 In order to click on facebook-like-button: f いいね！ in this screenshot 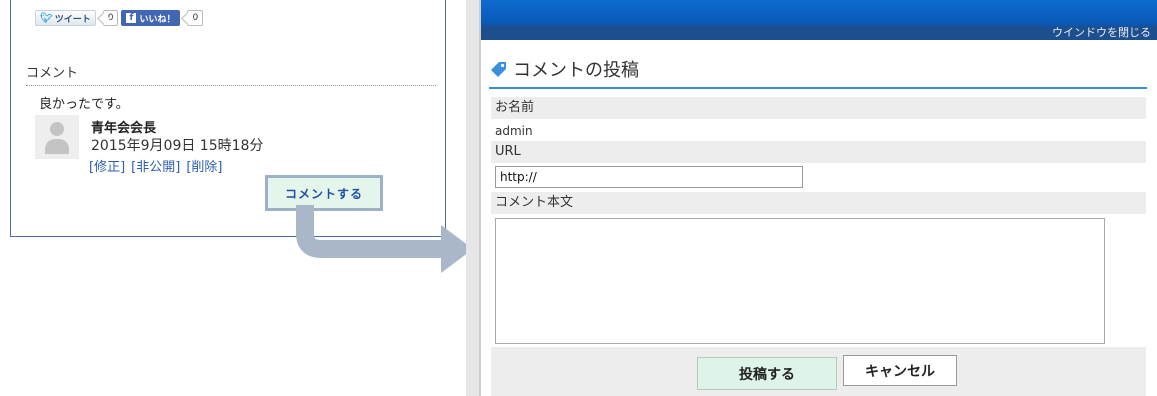, I will do `click(151, 18)`.